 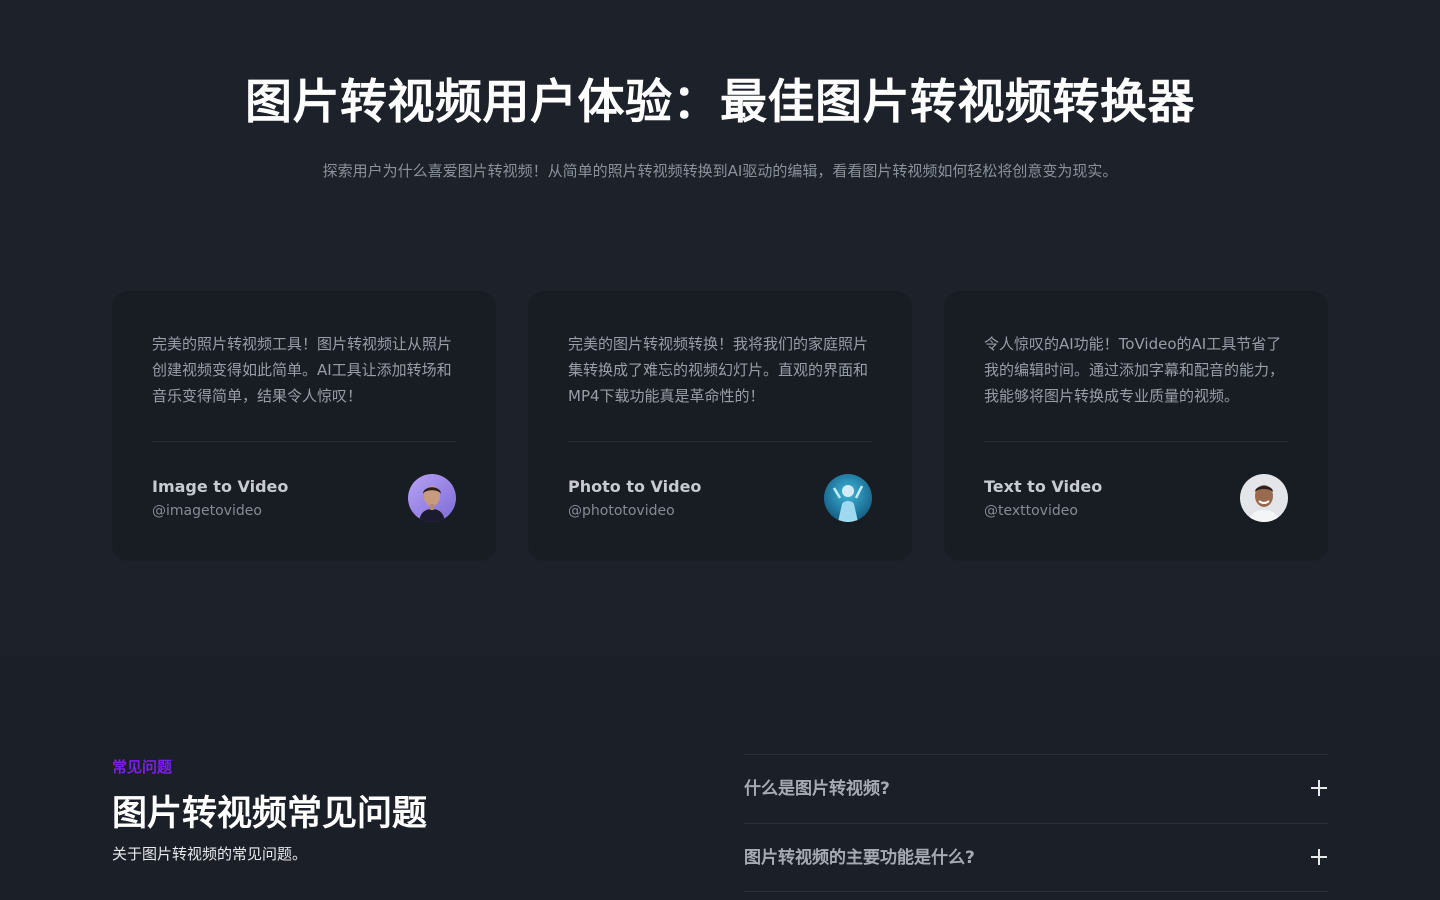 I want to click on faq-description: 关于图片转视频的常见问题。, so click(x=210, y=854).